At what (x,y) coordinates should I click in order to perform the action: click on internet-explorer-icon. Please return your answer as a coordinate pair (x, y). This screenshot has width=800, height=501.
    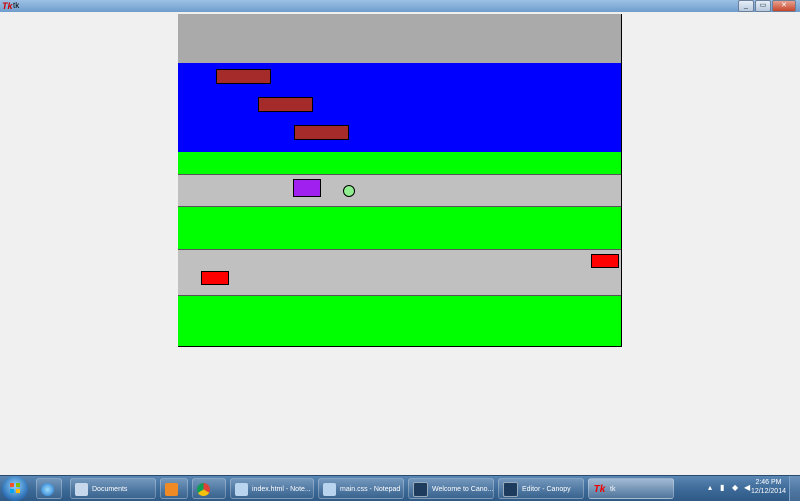
    Looking at the image, I should click on (47, 489).